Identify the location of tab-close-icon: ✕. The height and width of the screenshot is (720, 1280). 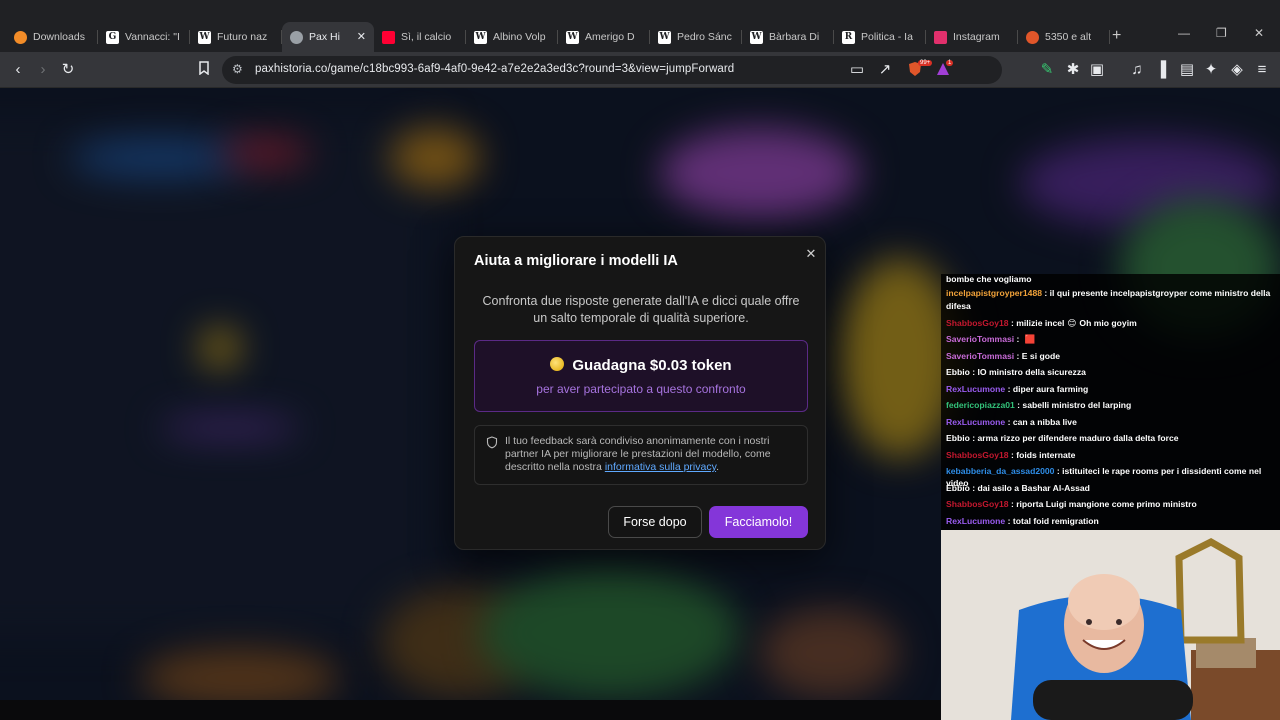
(361, 36).